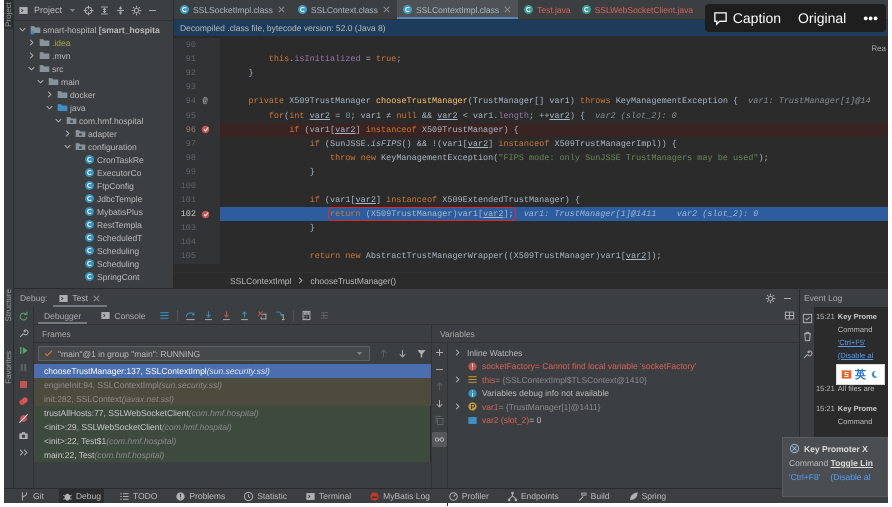 The width and height of the screenshot is (892, 507). I want to click on tool-window-button: Debug, so click(81, 496).